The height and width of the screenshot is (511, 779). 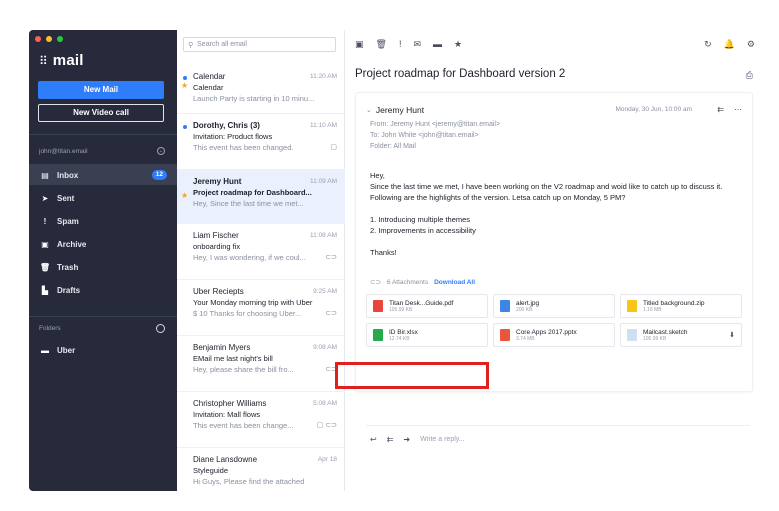 I want to click on mark-unread-icon: ✉, so click(x=417, y=44).